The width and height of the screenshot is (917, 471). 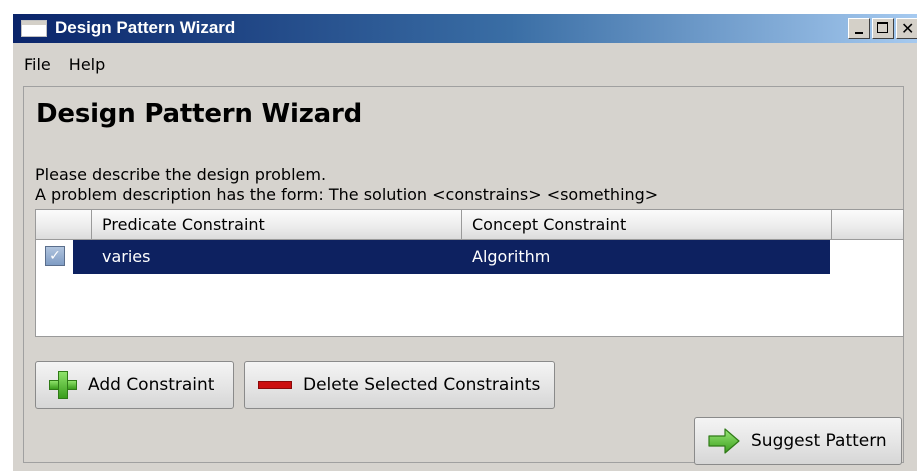 I want to click on table-row: ✓ varies Algorithm, so click(x=433, y=257).